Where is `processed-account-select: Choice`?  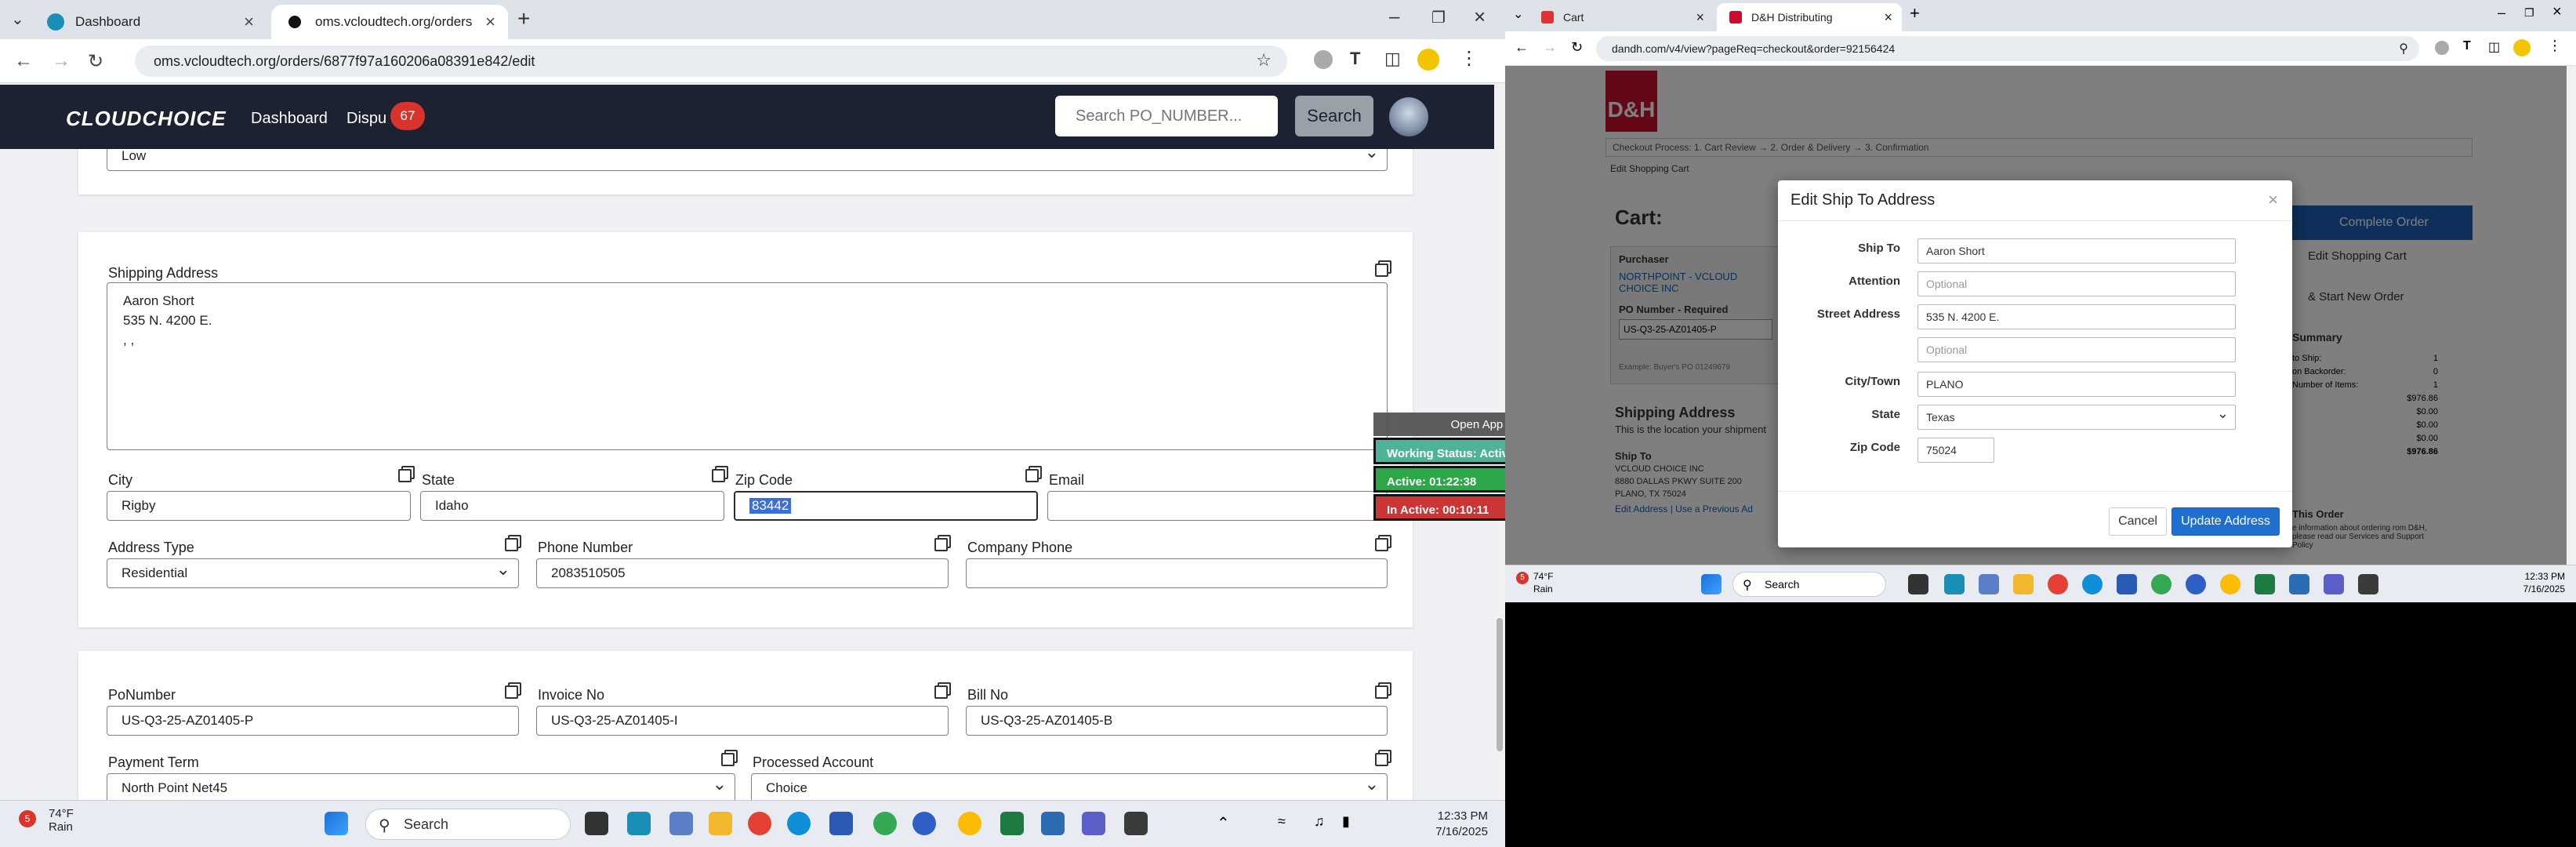
processed-account-select: Choice is located at coordinates (1070, 786).